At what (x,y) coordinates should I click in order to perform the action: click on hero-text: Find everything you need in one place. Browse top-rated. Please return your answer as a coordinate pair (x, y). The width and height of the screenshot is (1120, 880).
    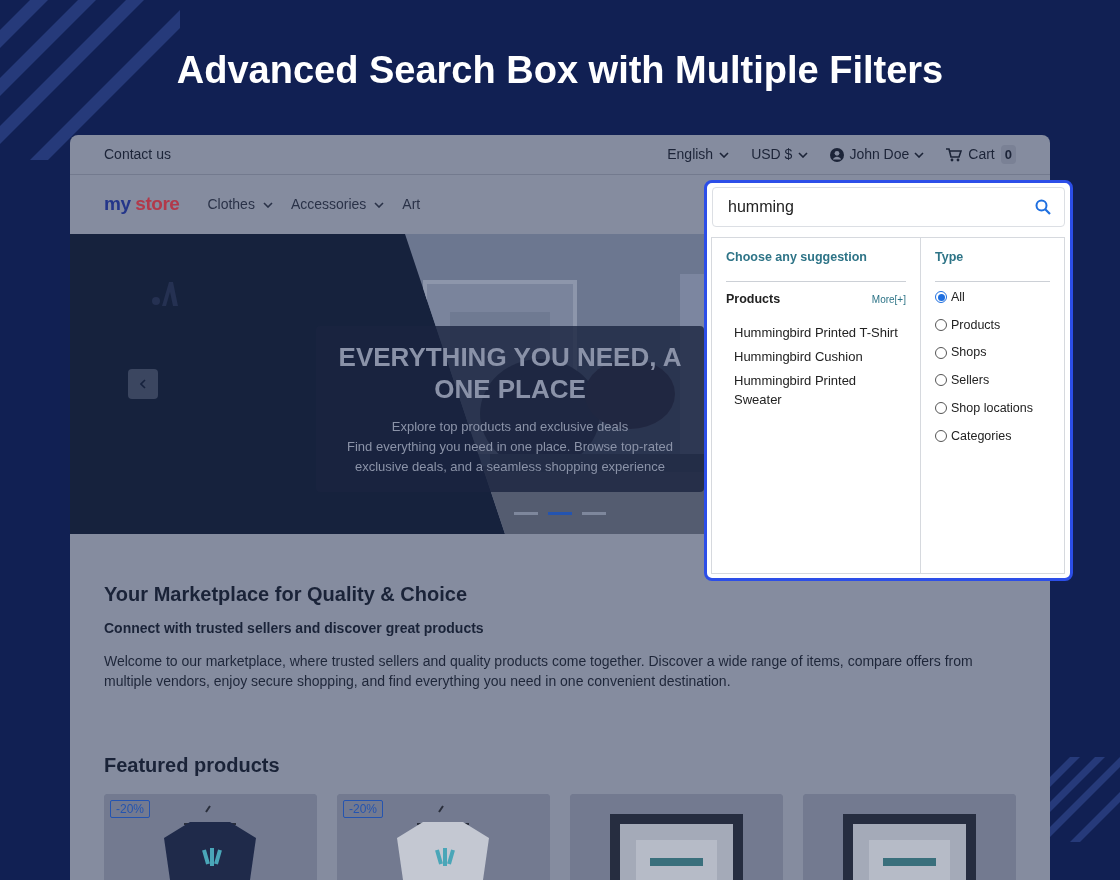
    Looking at the image, I should click on (510, 447).